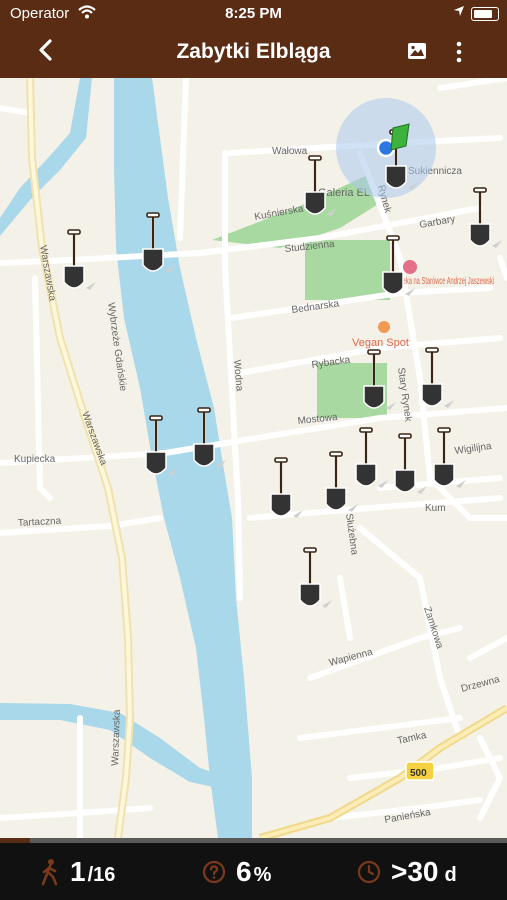  Describe the element at coordinates (412, 738) in the screenshot. I see `street-tamka: Tamka` at that location.